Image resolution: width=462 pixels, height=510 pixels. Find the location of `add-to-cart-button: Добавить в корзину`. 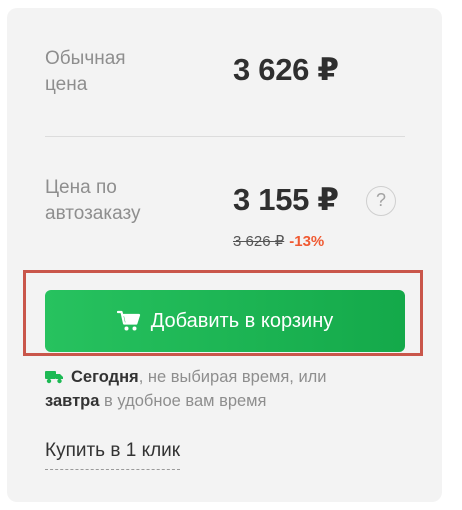

add-to-cart-button: Добавить в корзину is located at coordinates (225, 321).